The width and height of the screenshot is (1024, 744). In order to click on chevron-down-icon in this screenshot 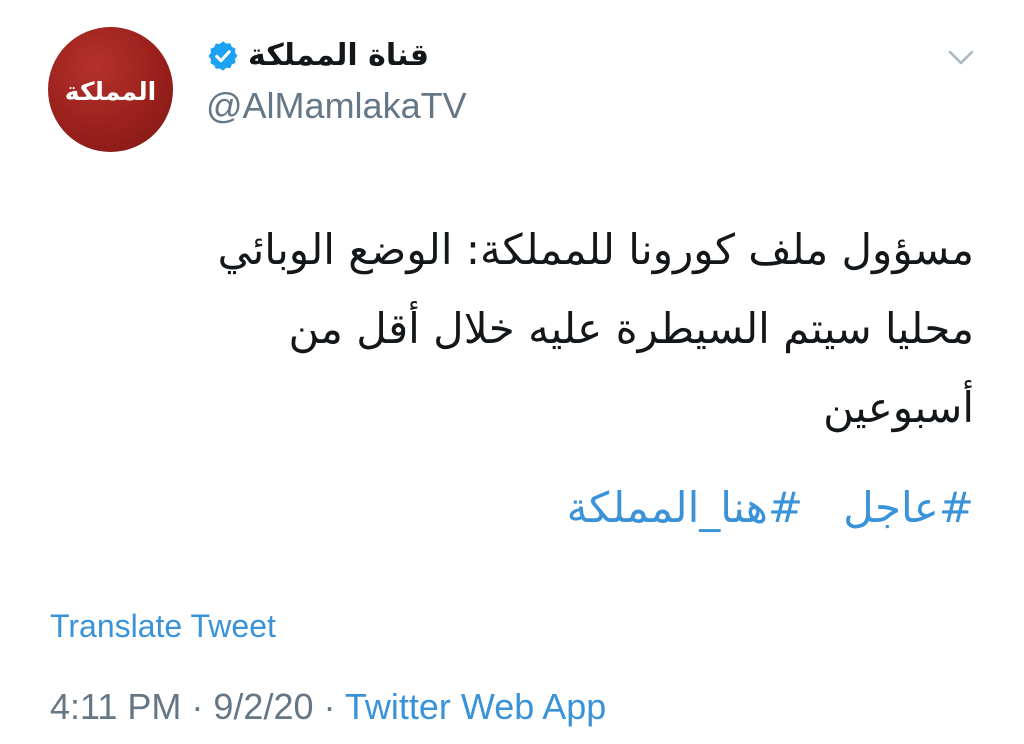, I will do `click(961, 57)`.